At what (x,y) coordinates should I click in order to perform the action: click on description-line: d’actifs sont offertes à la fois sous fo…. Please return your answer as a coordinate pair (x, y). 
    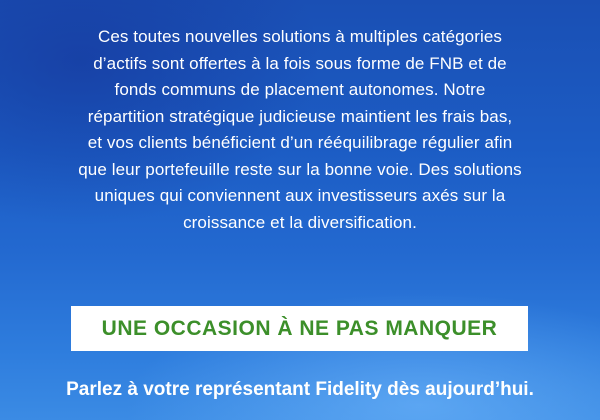
    Looking at the image, I should click on (300, 63).